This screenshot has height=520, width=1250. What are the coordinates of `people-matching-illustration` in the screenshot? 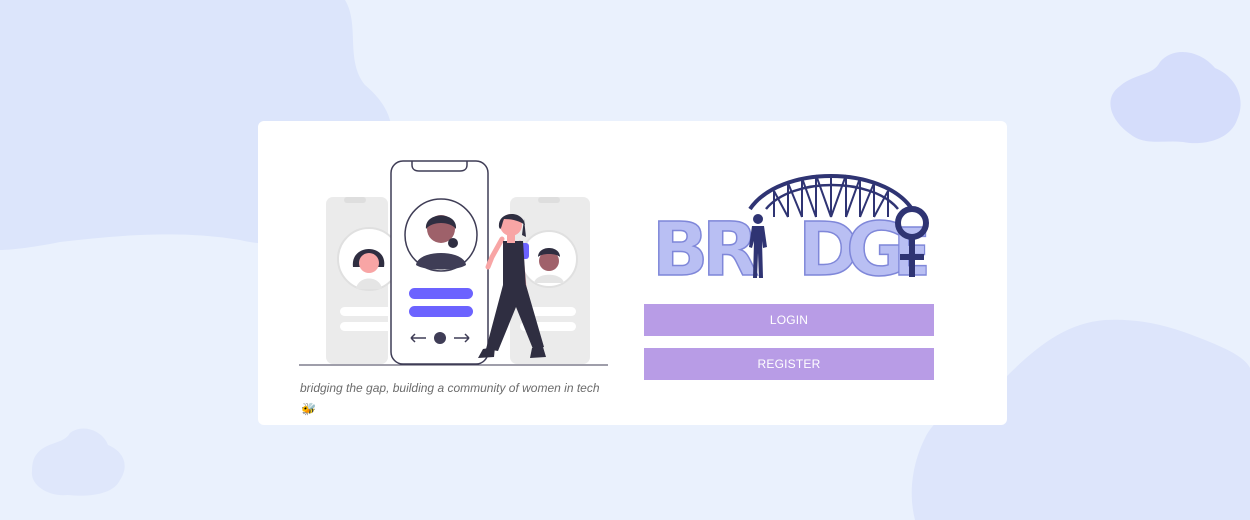 It's located at (453, 263).